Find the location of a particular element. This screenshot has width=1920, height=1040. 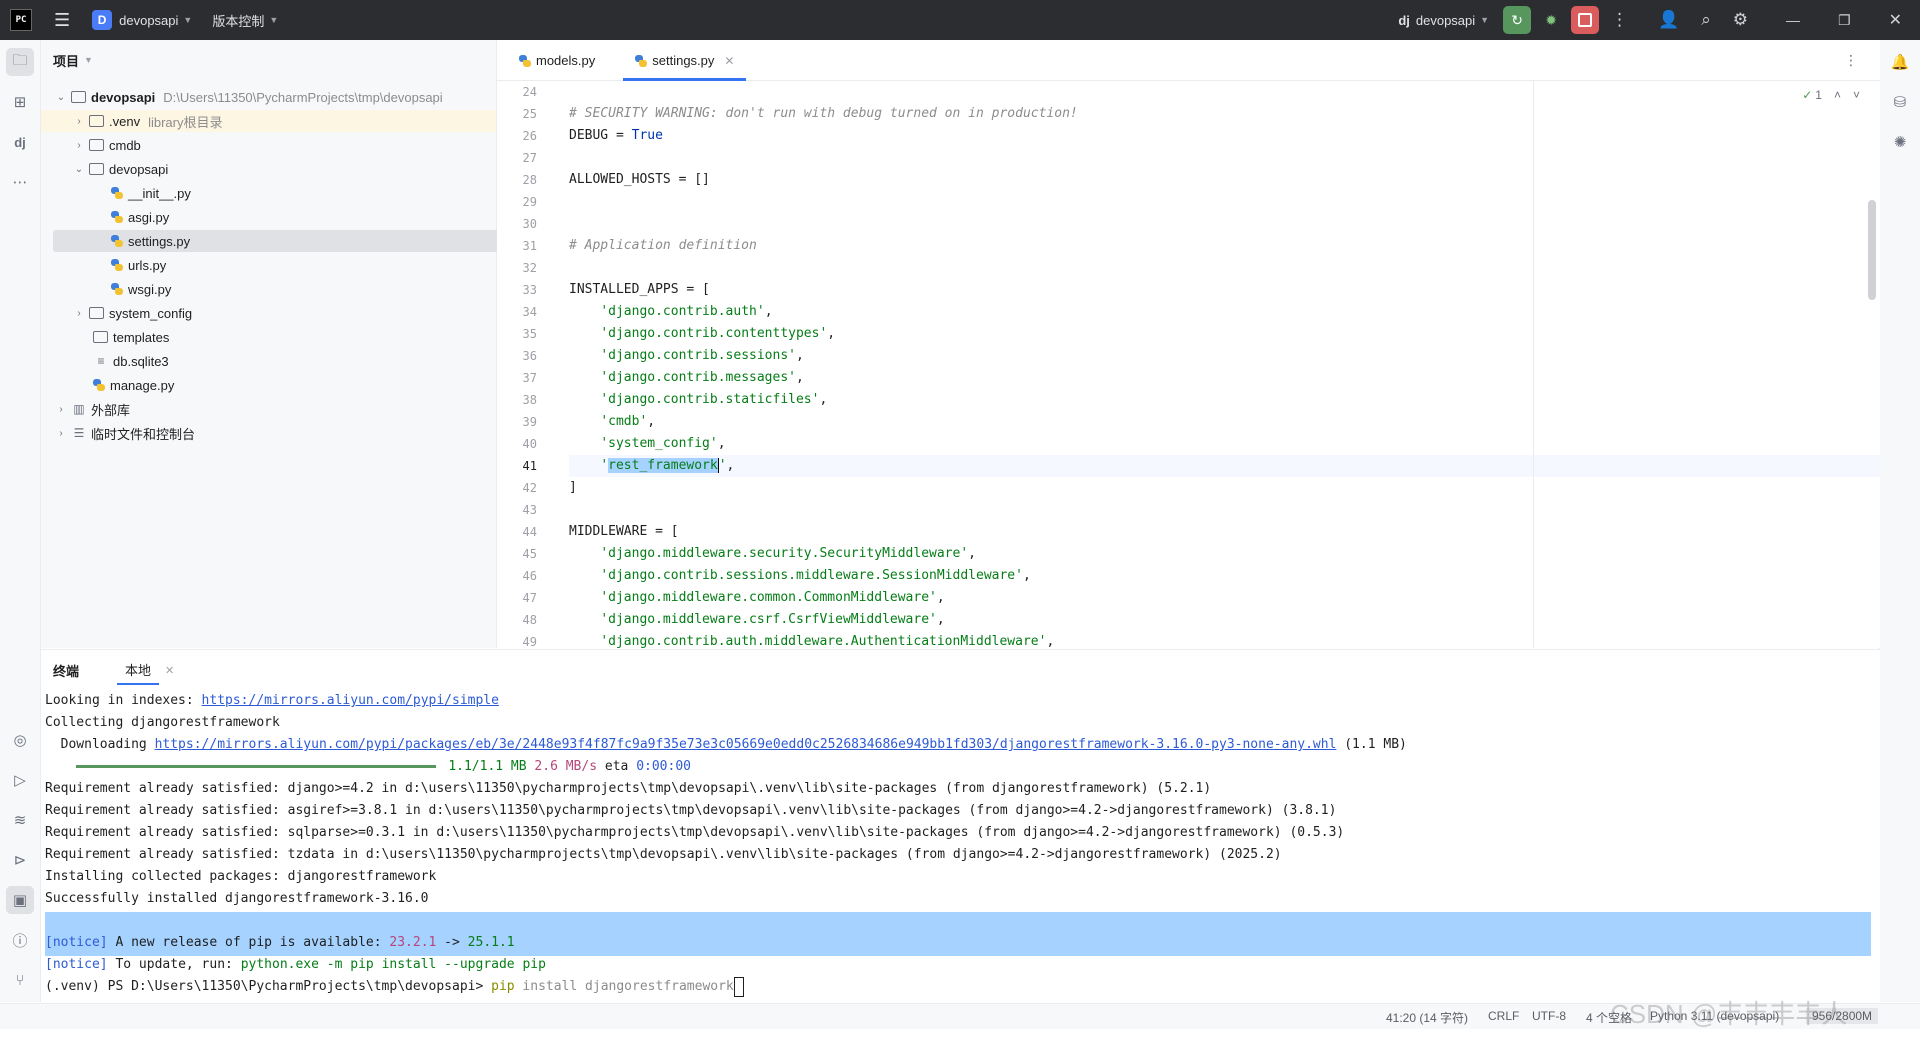

python-console-icon: ◎ is located at coordinates (20, 740).